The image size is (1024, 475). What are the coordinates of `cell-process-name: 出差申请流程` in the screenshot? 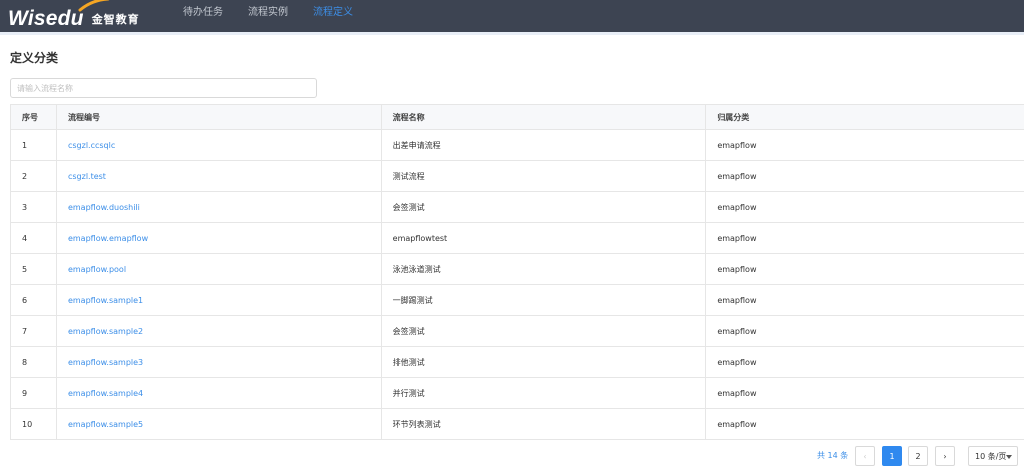 It's located at (544, 145).